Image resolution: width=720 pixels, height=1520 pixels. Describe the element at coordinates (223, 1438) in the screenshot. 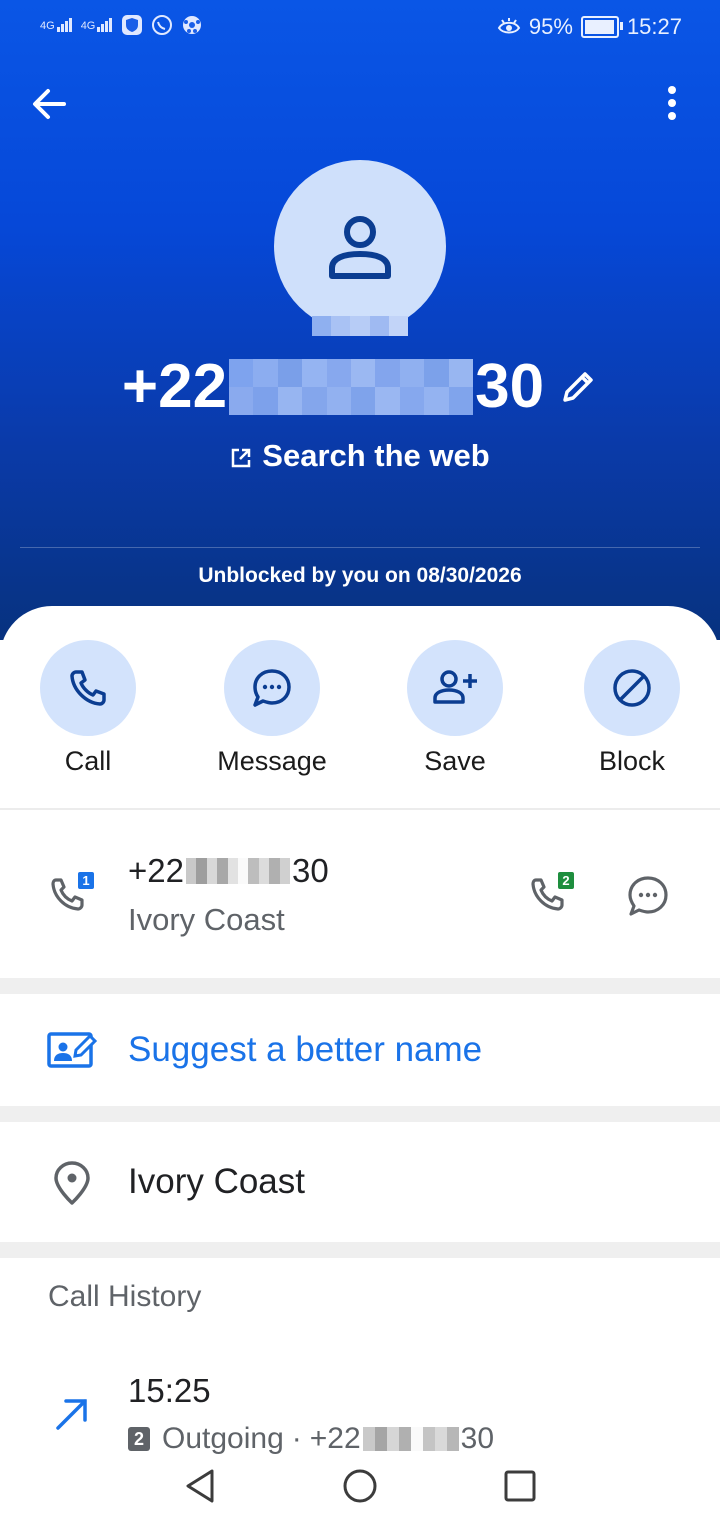

I see `call-type: Outgoing` at that location.